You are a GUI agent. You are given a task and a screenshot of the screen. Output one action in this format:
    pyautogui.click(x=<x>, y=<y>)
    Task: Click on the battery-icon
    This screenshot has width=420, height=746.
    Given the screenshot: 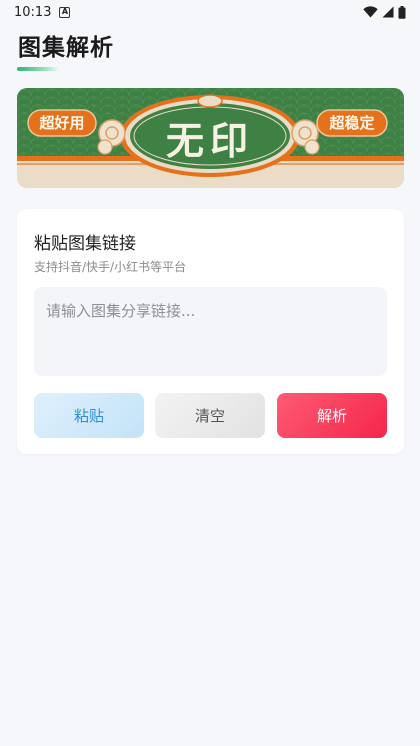 What is the action you would take?
    pyautogui.click(x=402, y=12)
    